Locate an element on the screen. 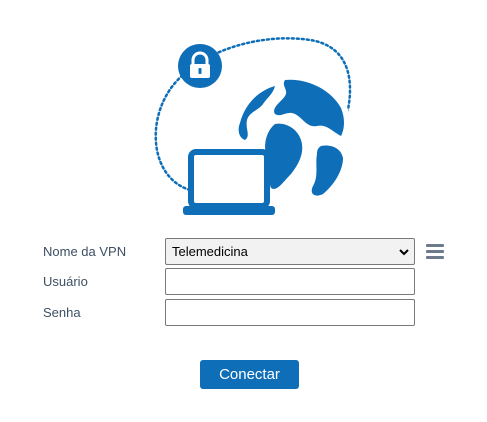 Image resolution: width=487 pixels, height=422 pixels. connect-button: Conectar is located at coordinates (249, 374).